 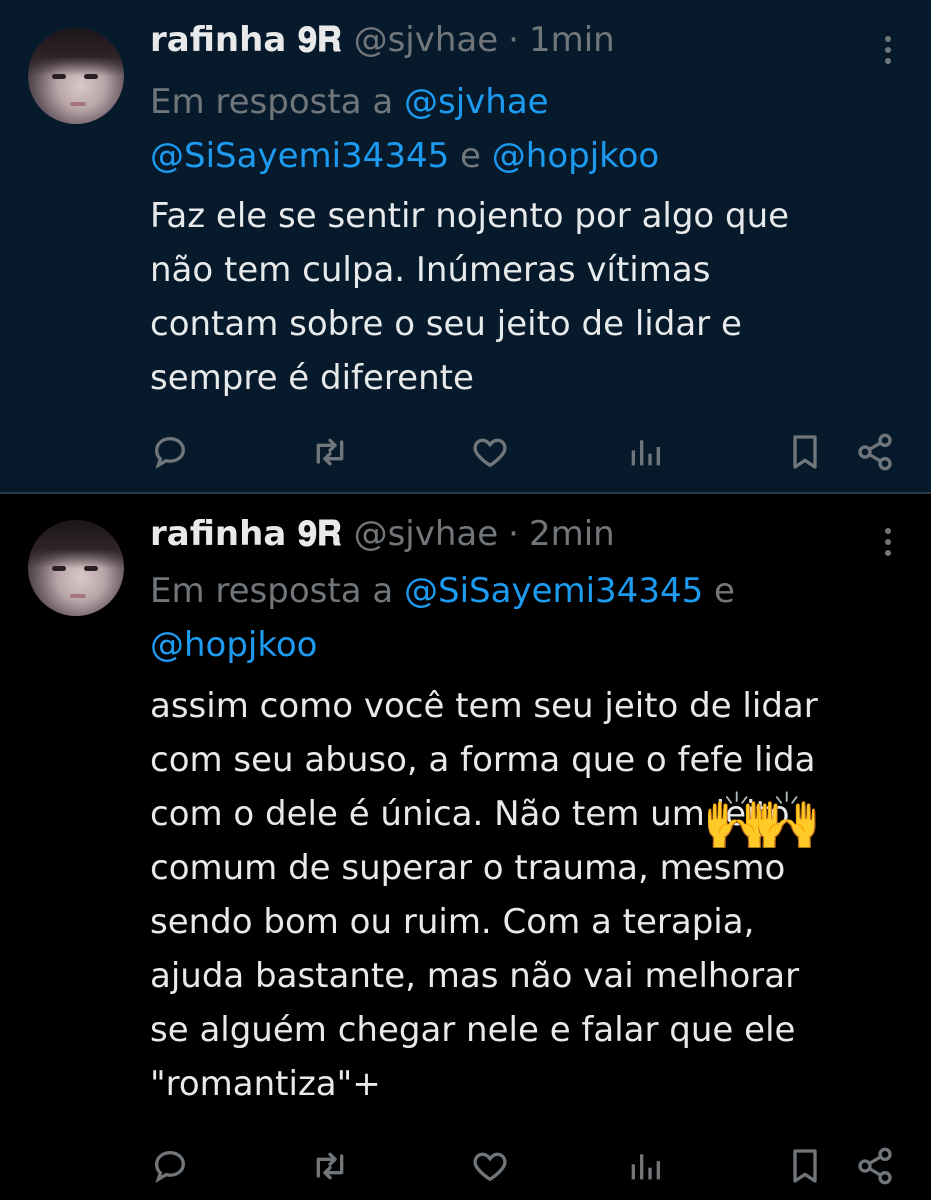 What do you see at coordinates (572, 534) in the screenshot?
I see `timestamp: 2min` at bounding box center [572, 534].